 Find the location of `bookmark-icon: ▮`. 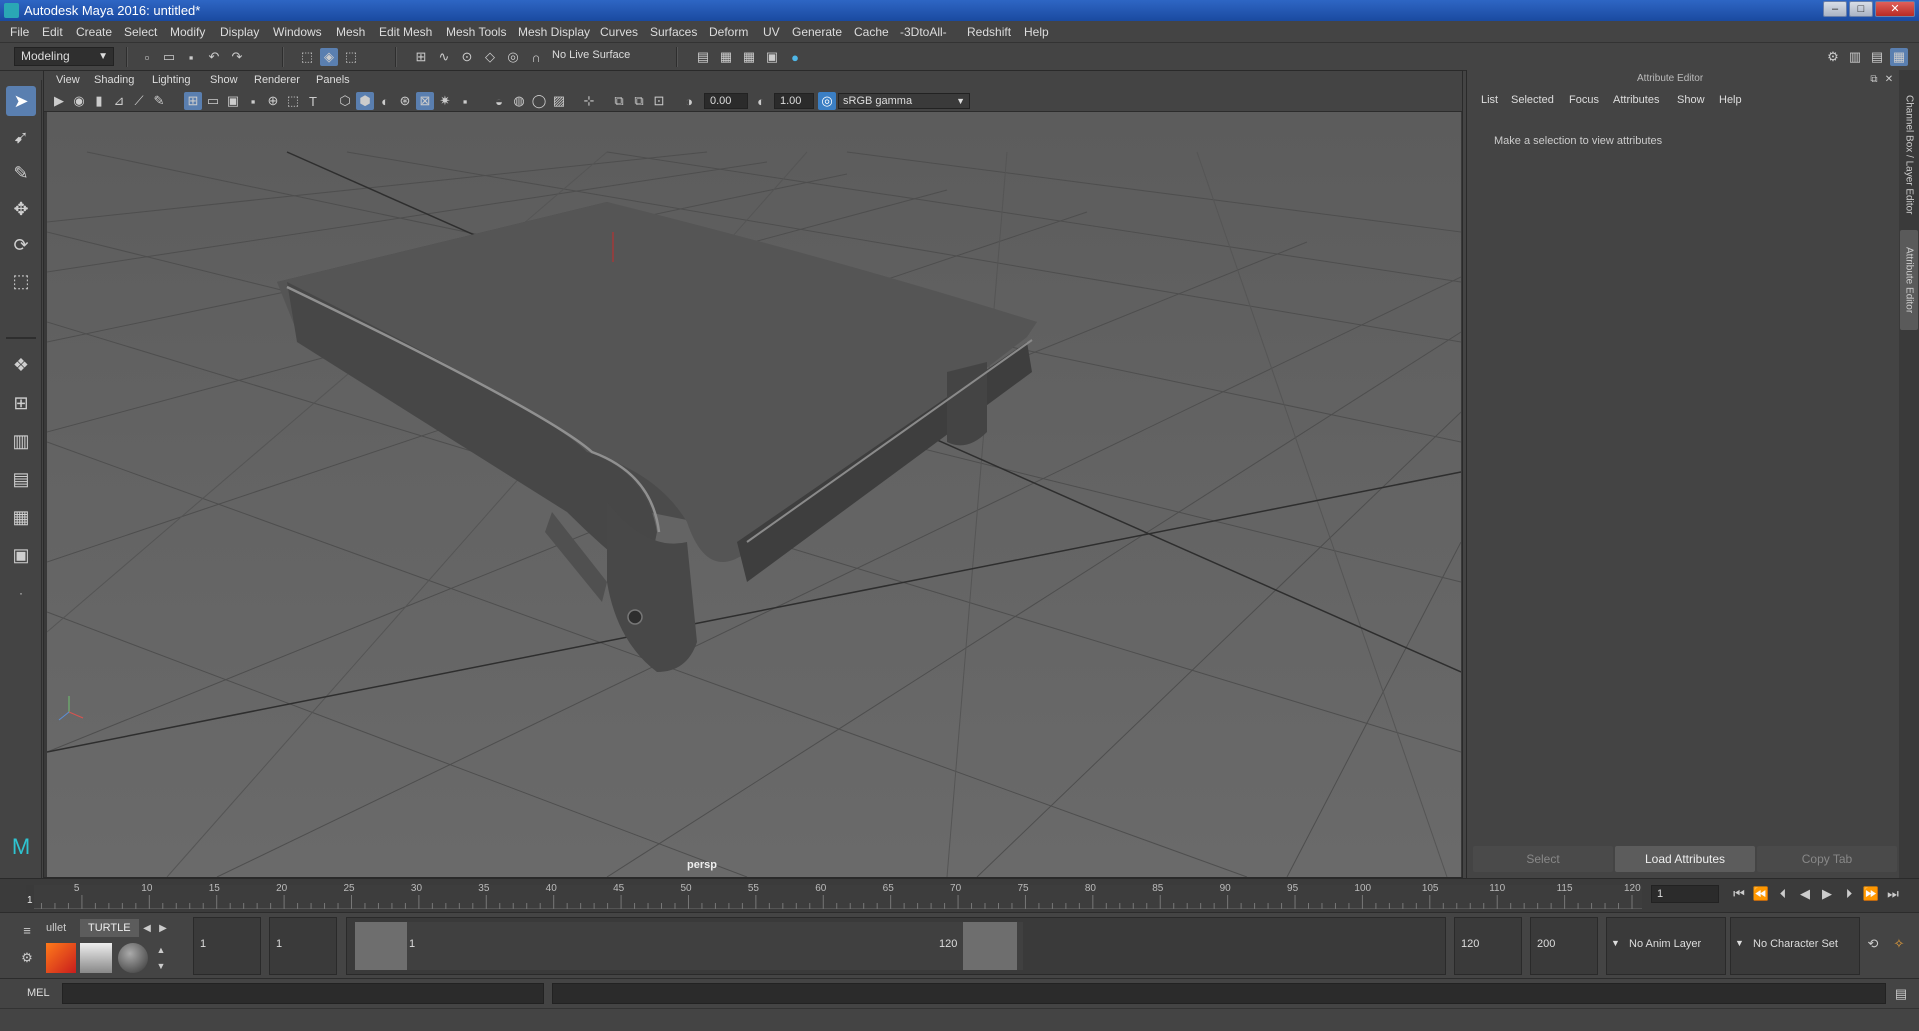

bookmark-icon: ▮ is located at coordinates (99, 101).